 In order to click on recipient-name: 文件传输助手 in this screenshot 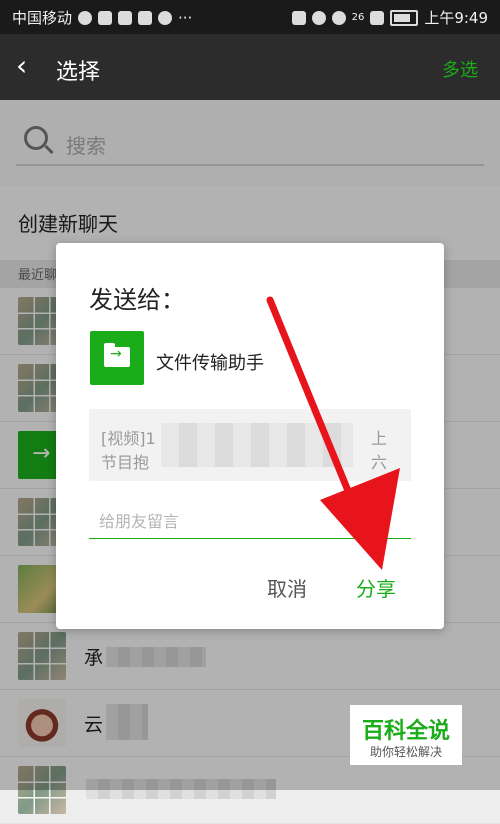, I will do `click(210, 363)`.